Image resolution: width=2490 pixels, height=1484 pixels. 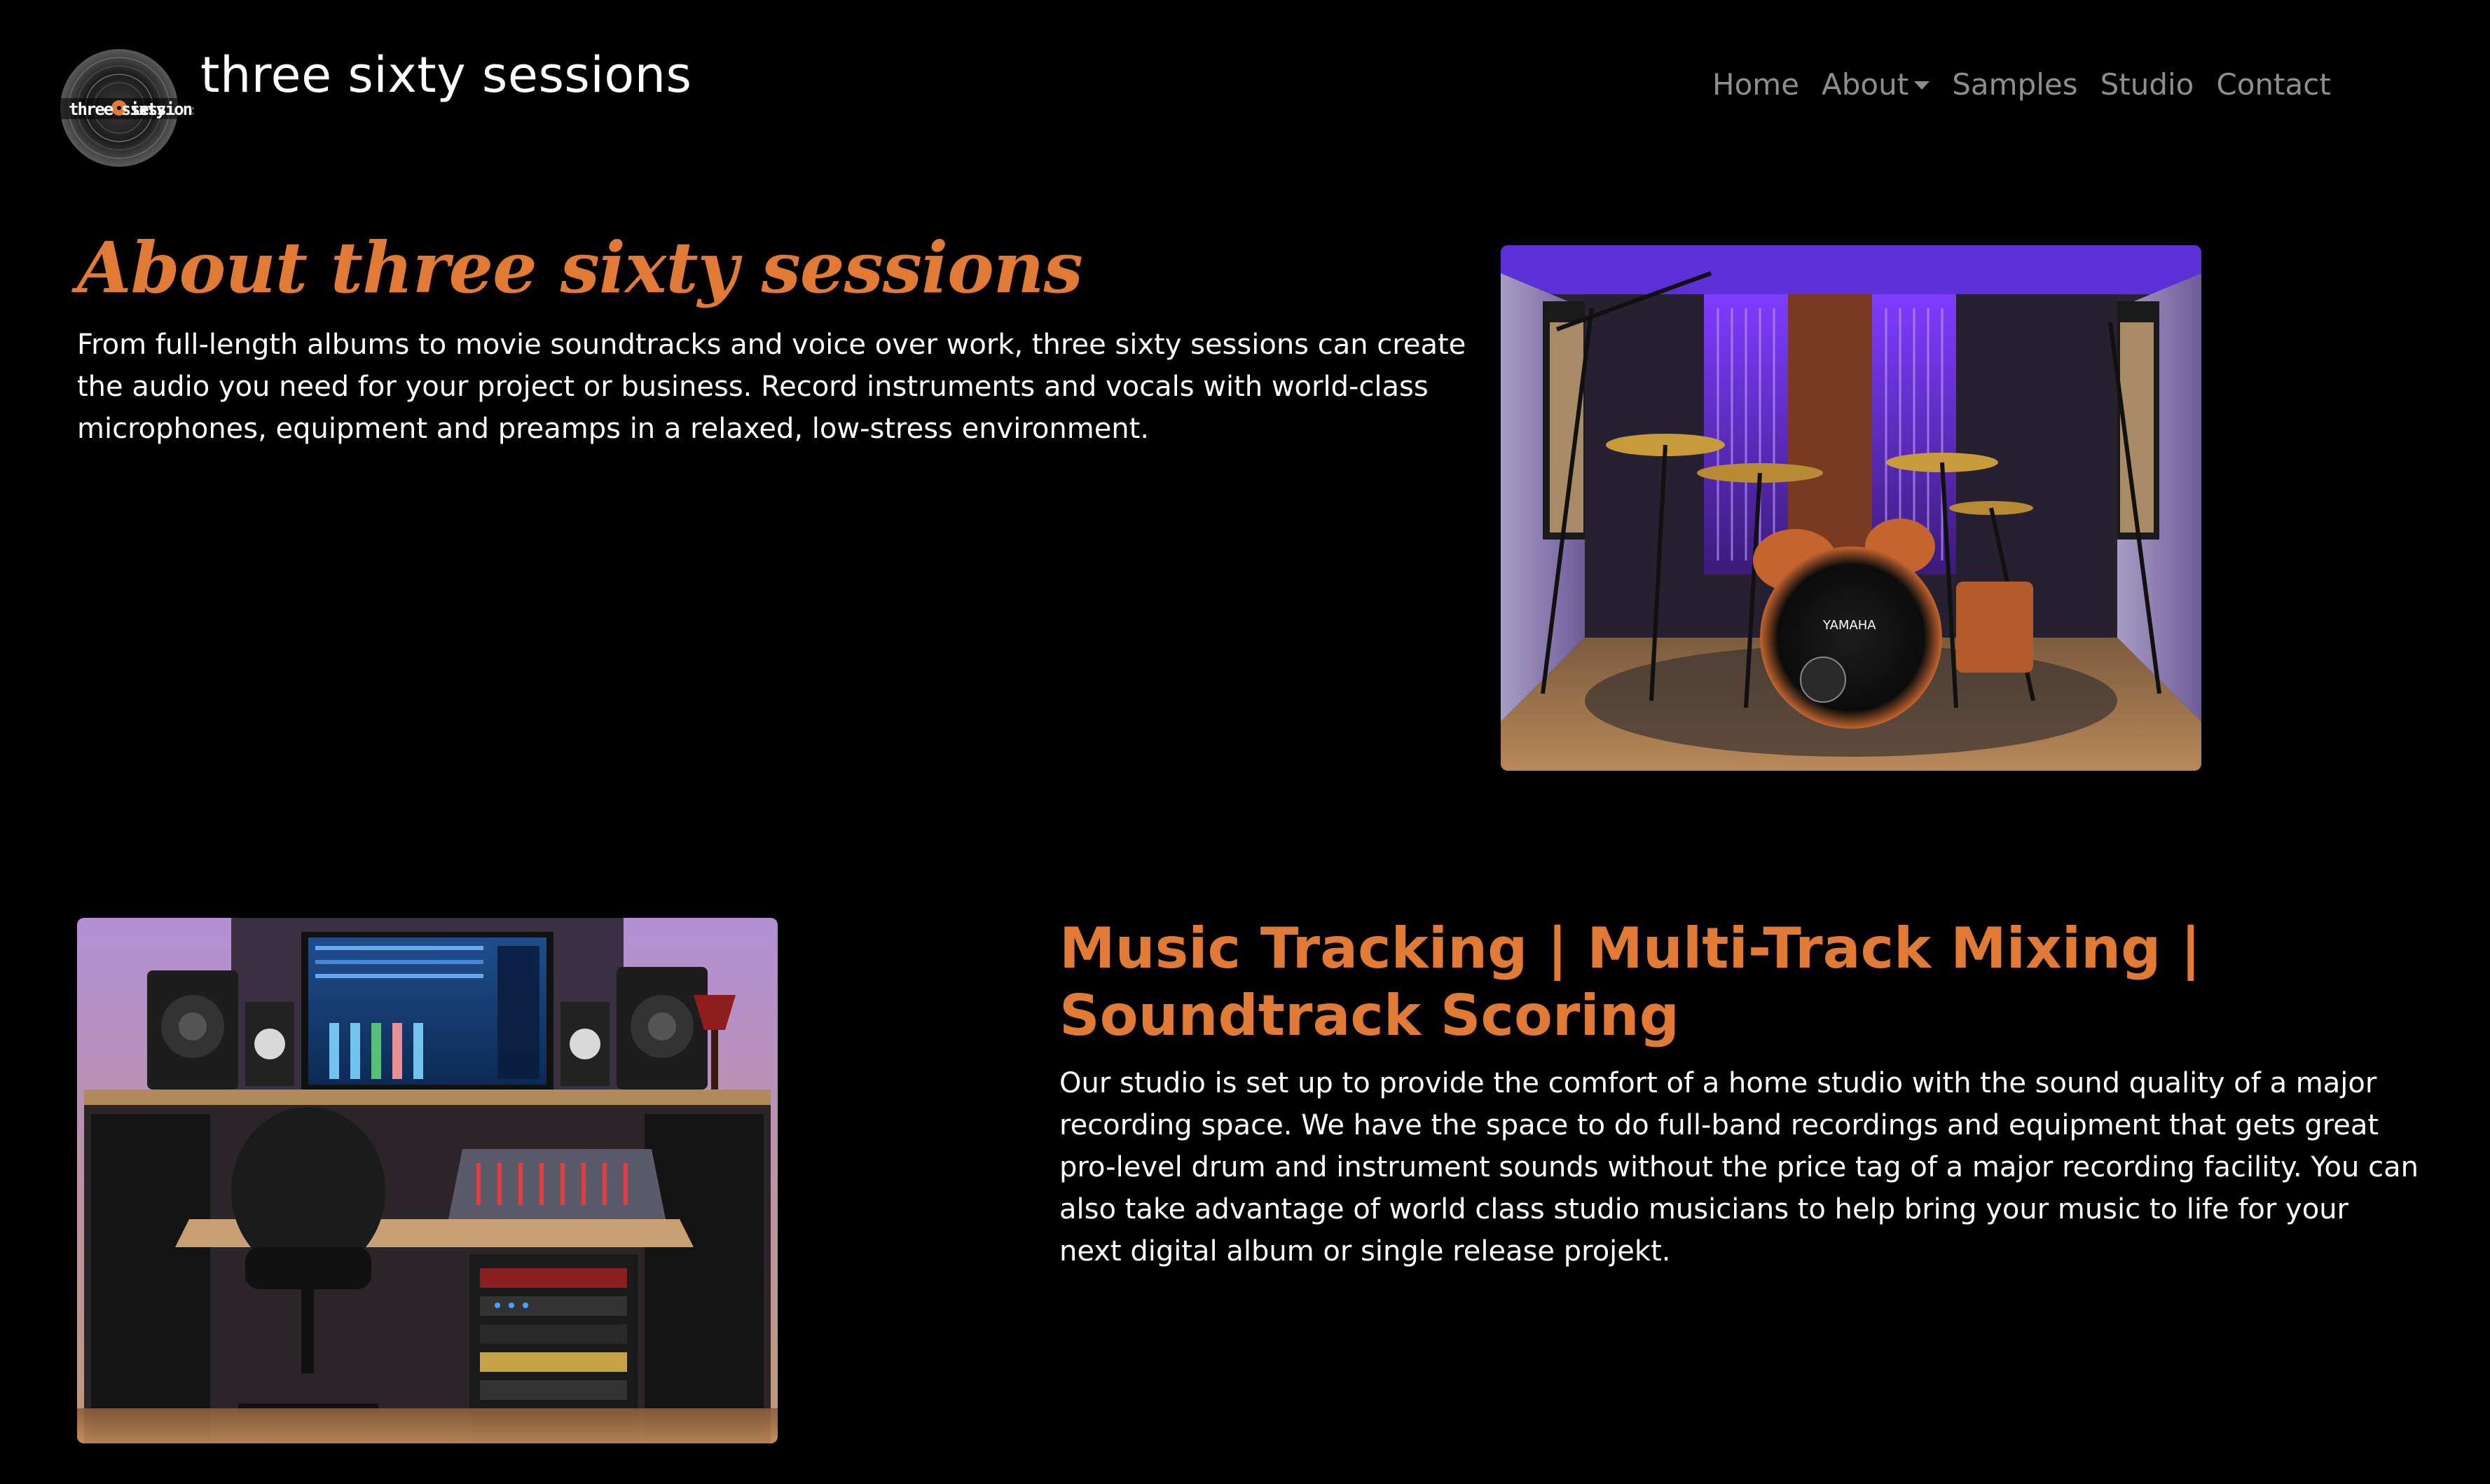 I want to click on nav-about-label: About, so click(x=1865, y=84).